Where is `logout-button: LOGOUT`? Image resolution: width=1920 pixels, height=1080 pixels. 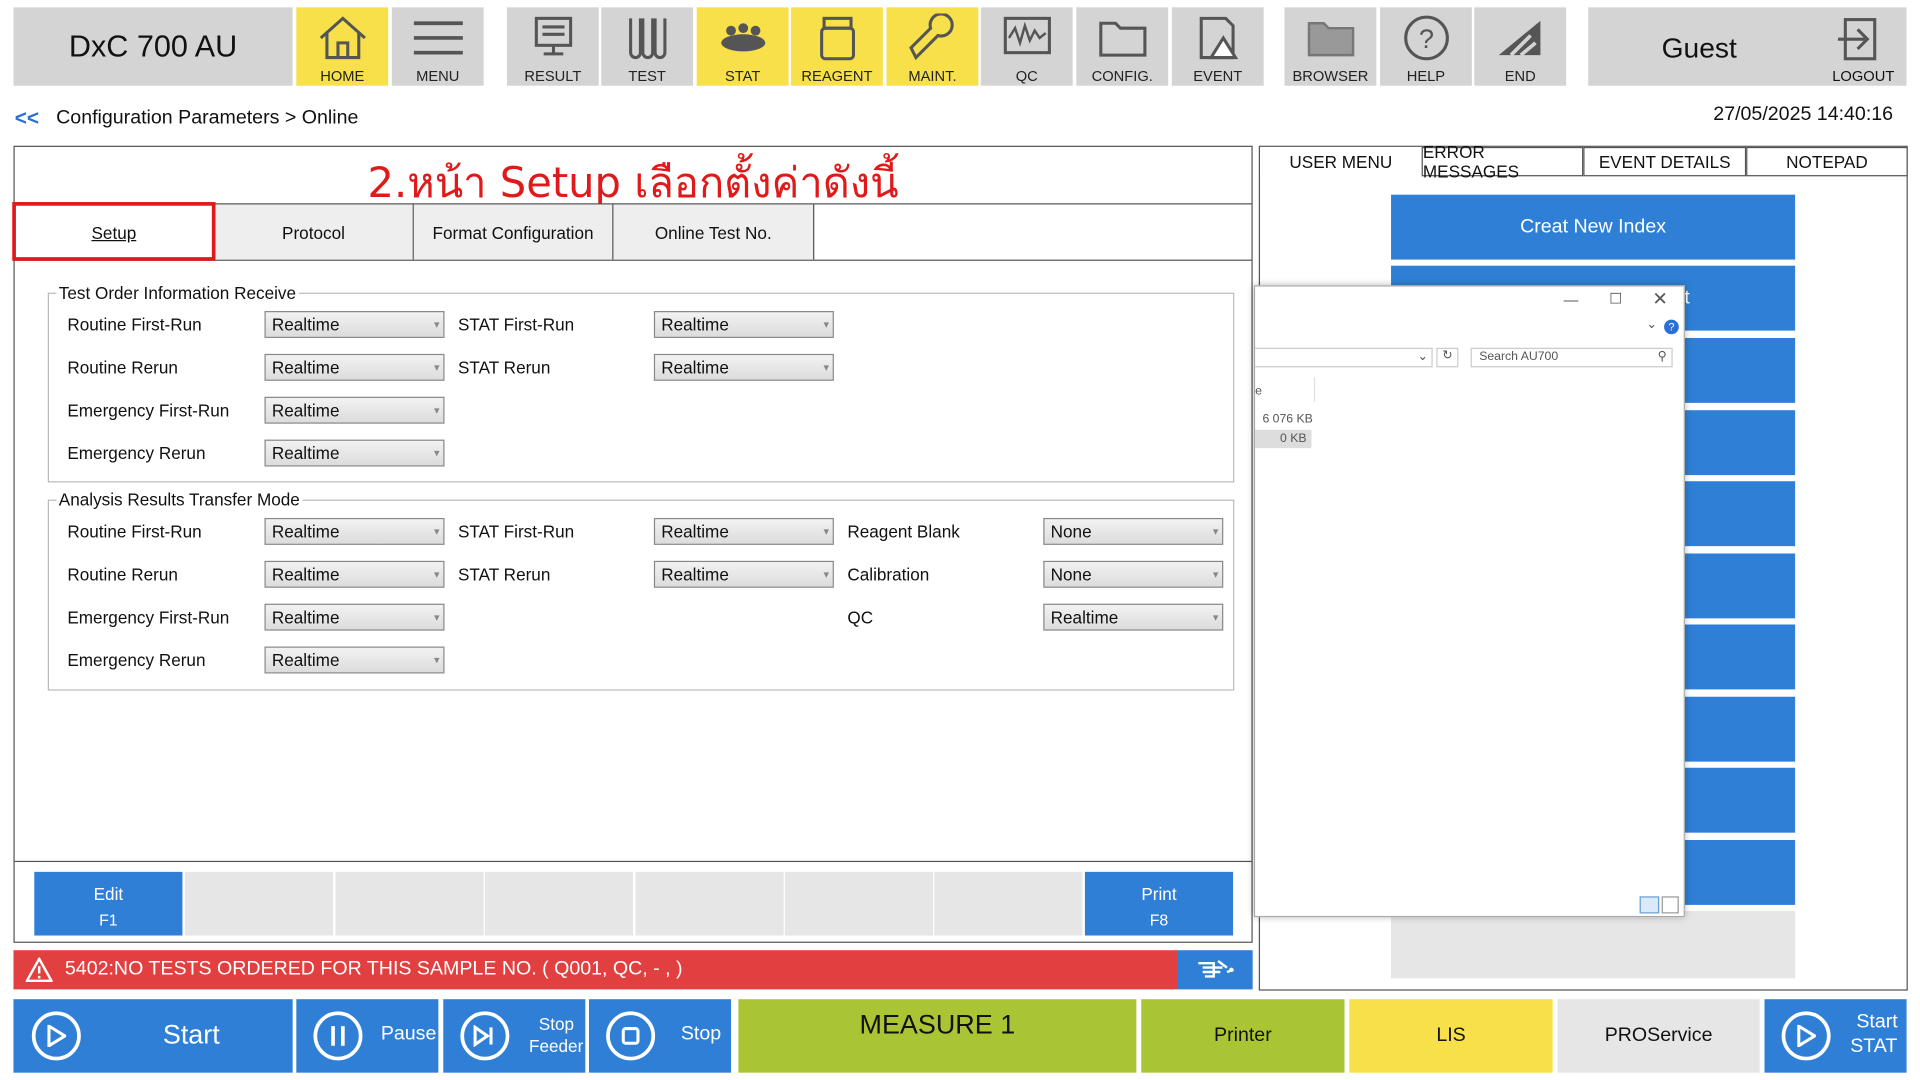 logout-button: LOGOUT is located at coordinates (1863, 75).